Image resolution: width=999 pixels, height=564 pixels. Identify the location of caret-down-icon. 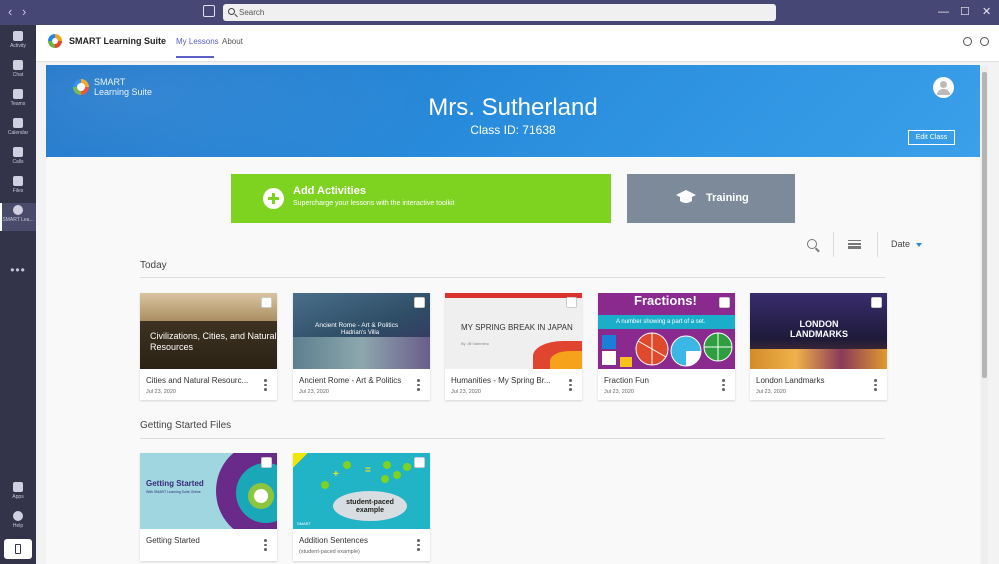
(919, 244).